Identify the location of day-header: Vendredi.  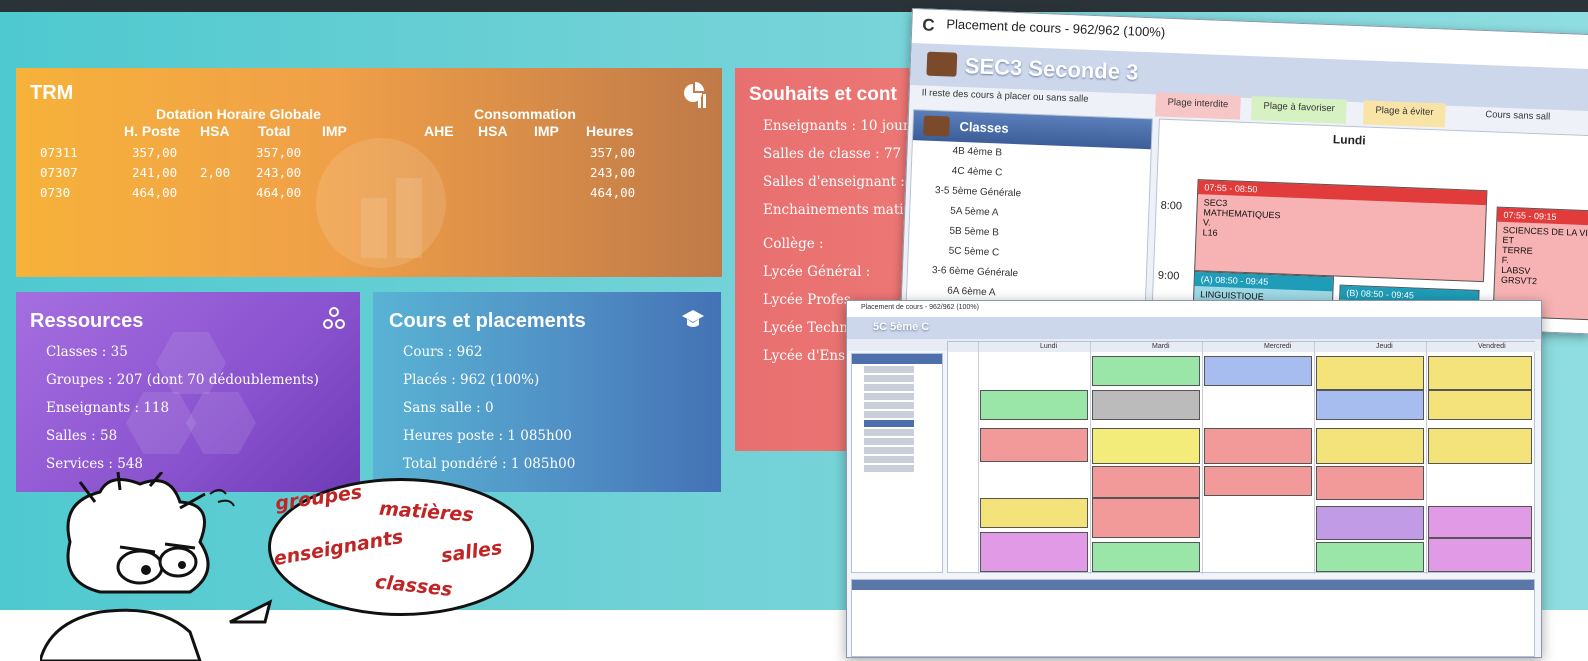
(1492, 346).